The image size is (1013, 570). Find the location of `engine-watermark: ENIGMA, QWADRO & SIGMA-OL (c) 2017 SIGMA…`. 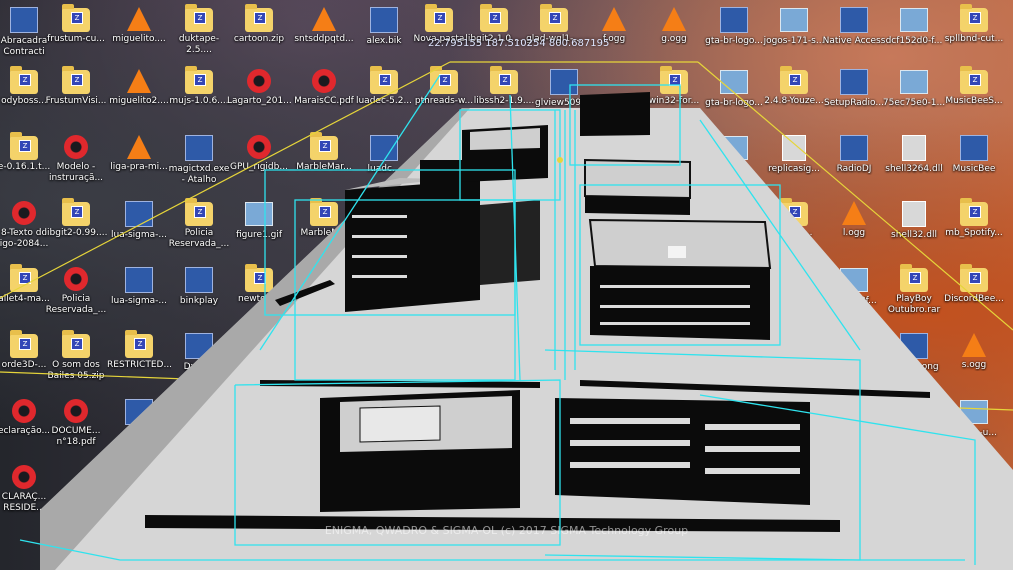

engine-watermark: ENIGMA, QWADRO & SIGMA-OL (c) 2017 SIGMA… is located at coordinates (506, 530).